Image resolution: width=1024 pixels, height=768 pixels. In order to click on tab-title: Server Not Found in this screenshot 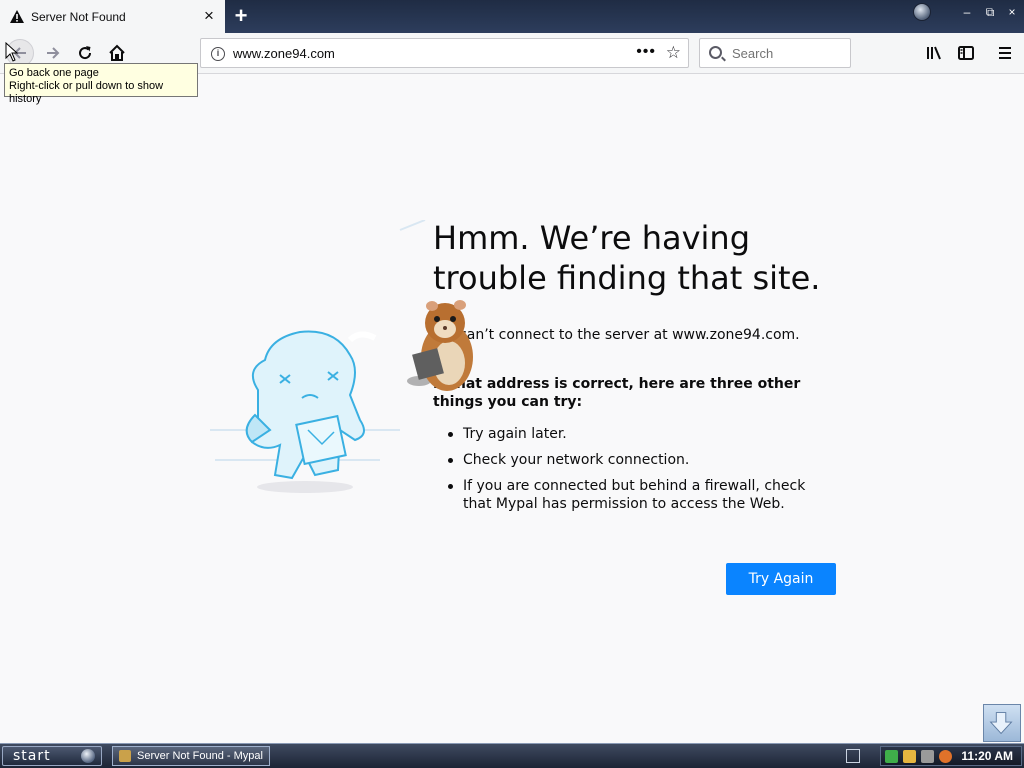, I will do `click(78, 16)`.